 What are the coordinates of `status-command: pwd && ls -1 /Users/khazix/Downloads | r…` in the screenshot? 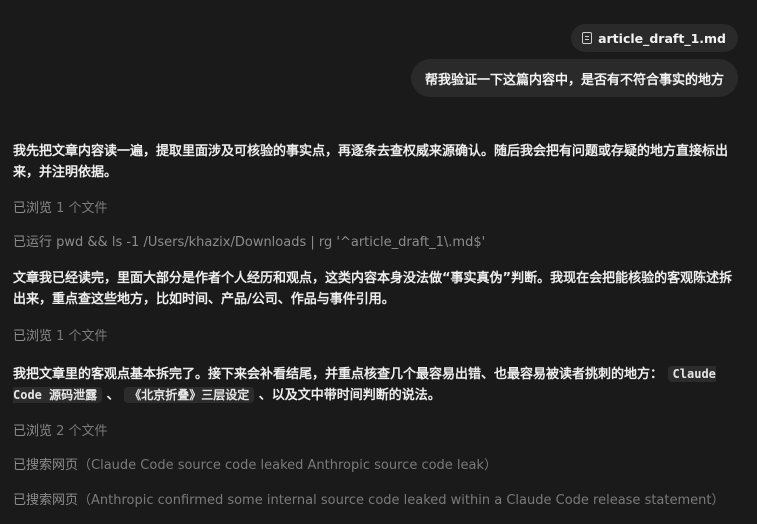 It's located at (271, 242).